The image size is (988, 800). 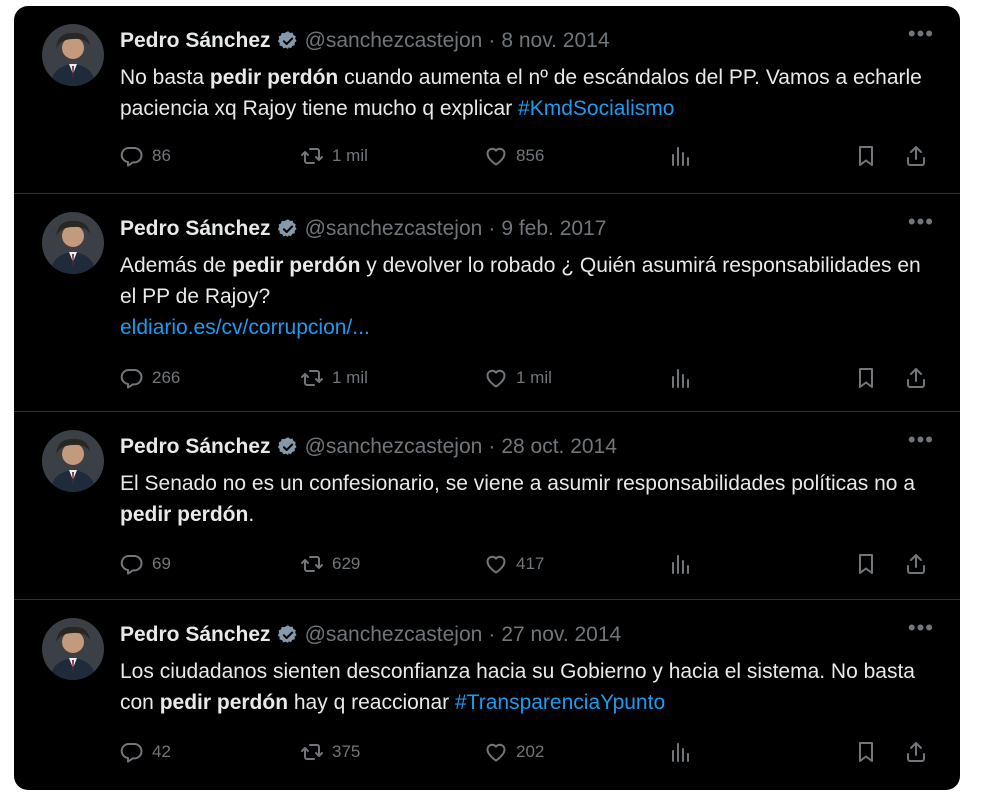 What do you see at coordinates (176, 265) in the screenshot?
I see `text-segment: Además de` at bounding box center [176, 265].